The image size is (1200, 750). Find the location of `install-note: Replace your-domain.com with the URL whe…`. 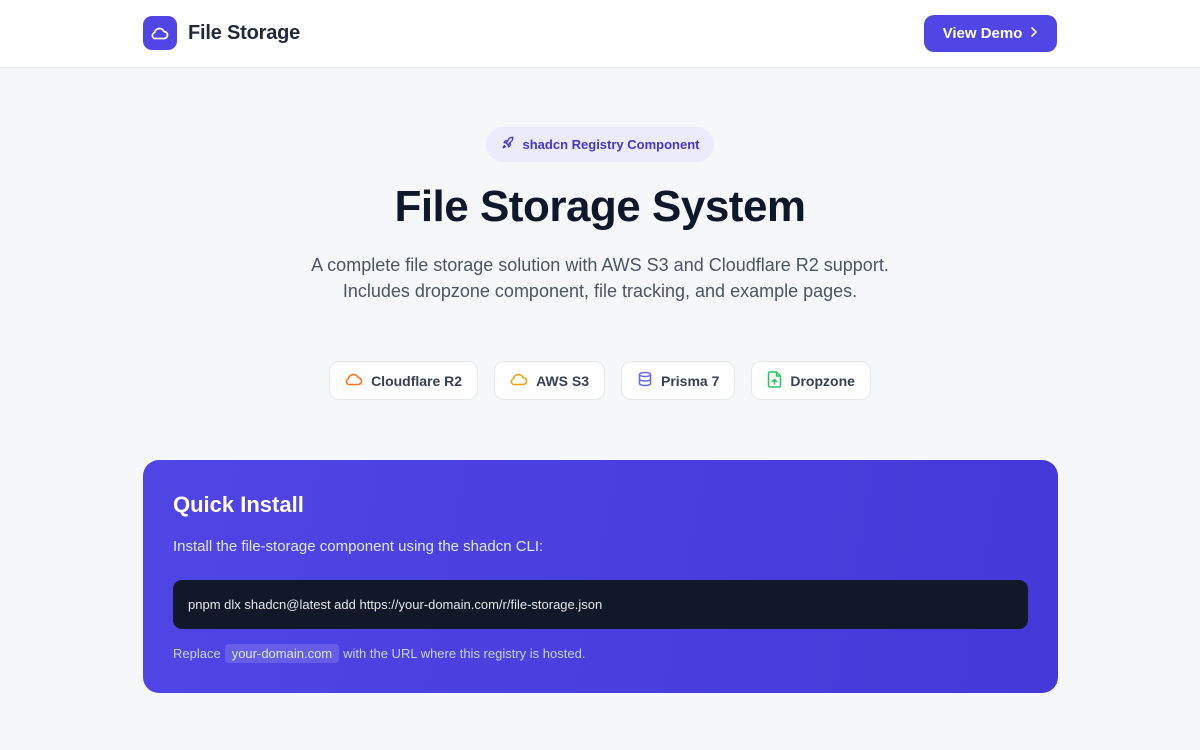

install-note: Replace your-domain.com with the URL whe… is located at coordinates (379, 653).